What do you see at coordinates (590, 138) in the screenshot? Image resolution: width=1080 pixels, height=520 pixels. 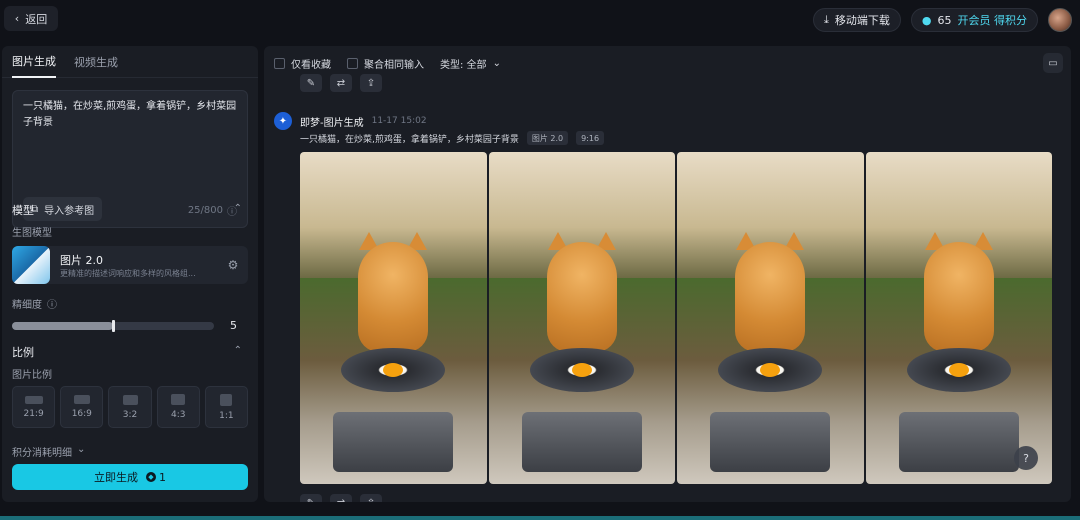 I see `ratio-tag: 9:16` at bounding box center [590, 138].